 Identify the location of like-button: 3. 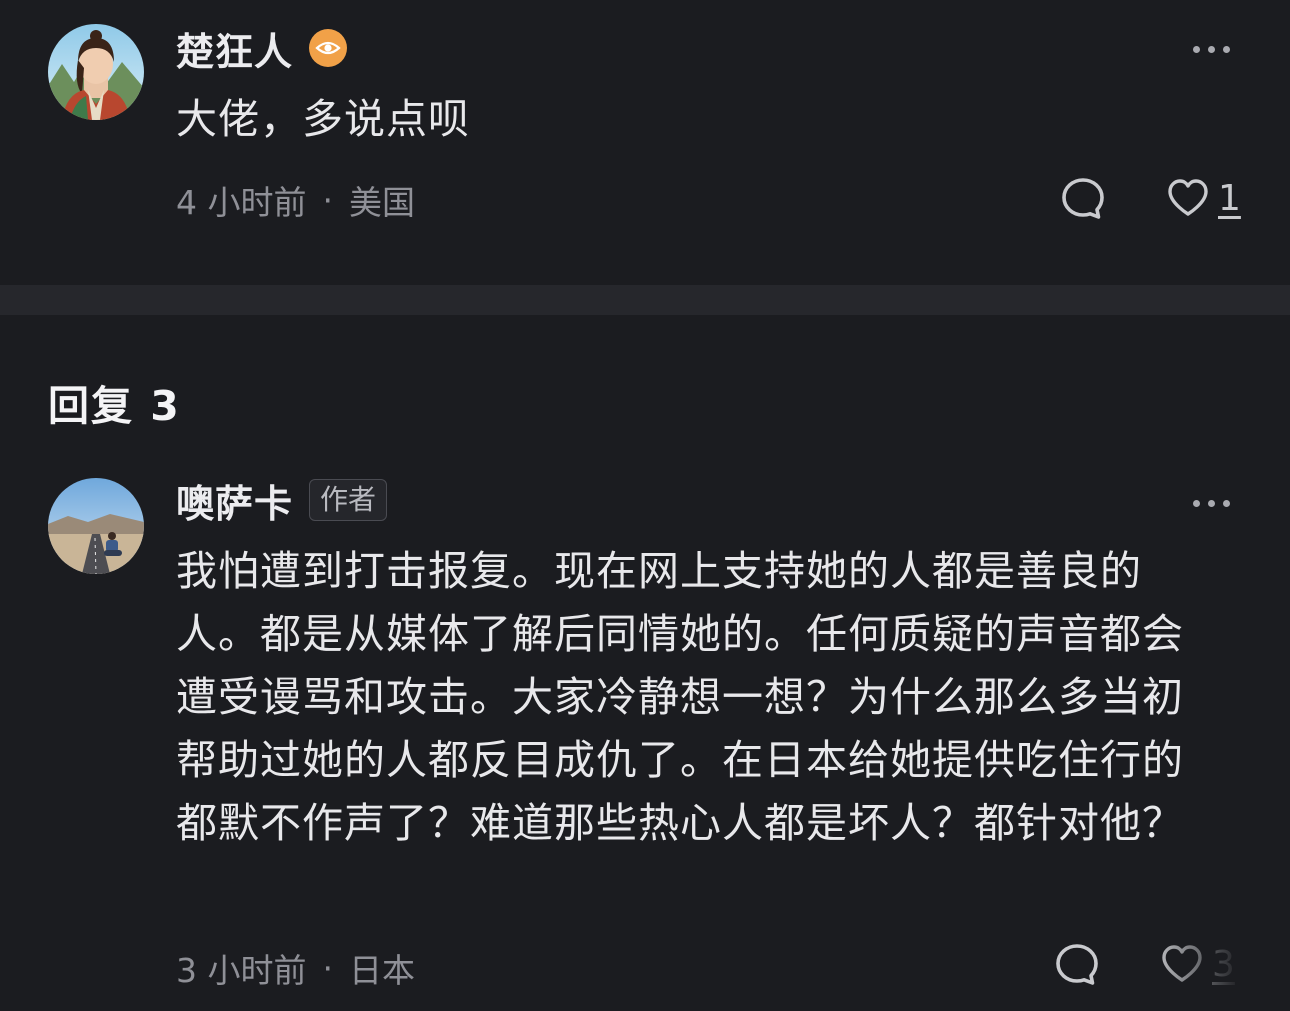
(1197, 964).